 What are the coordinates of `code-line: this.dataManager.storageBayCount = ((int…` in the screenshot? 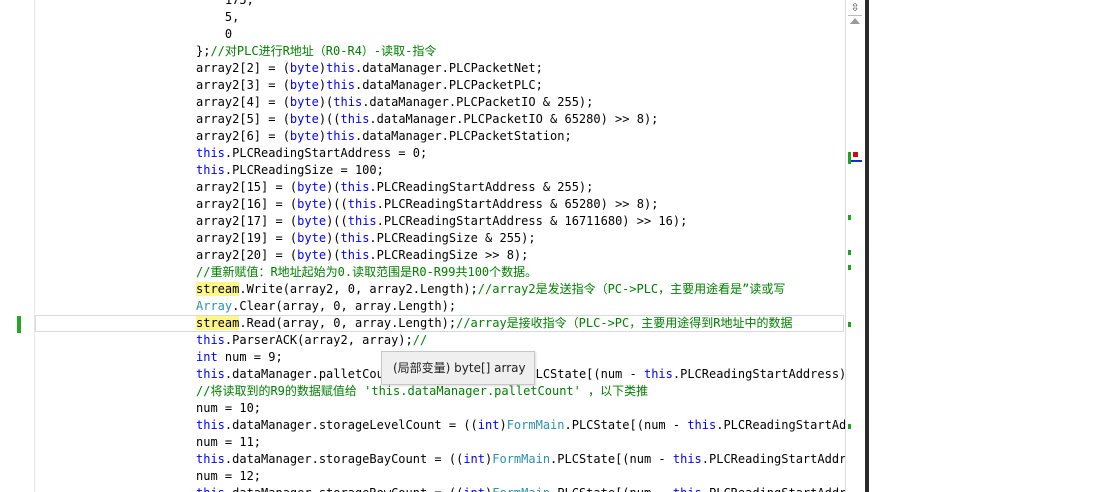 It's located at (520, 459).